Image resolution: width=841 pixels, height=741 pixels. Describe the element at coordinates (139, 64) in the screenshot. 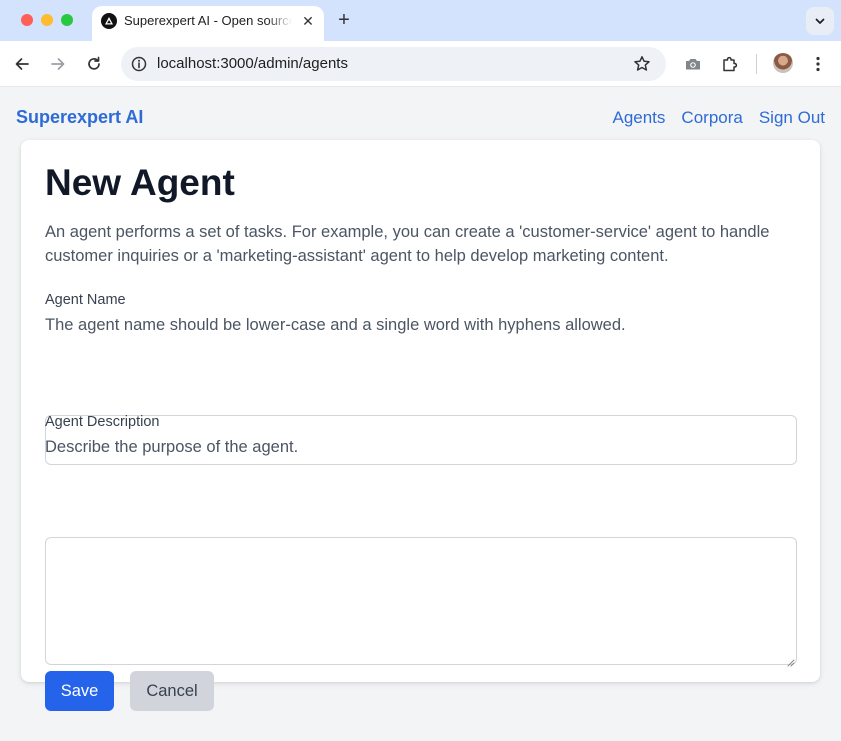

I see `site-info-icon` at that location.